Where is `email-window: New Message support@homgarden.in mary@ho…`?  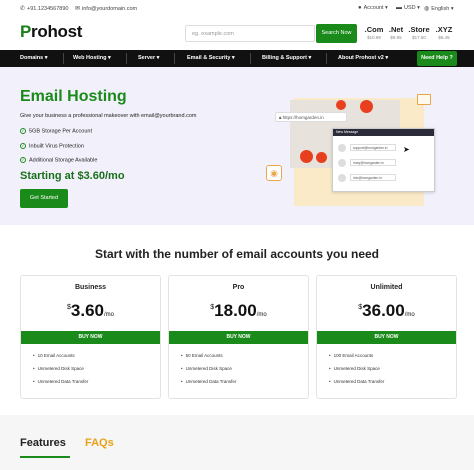
email-window: New Message support@homgarden.in mary@ho… is located at coordinates (383, 160).